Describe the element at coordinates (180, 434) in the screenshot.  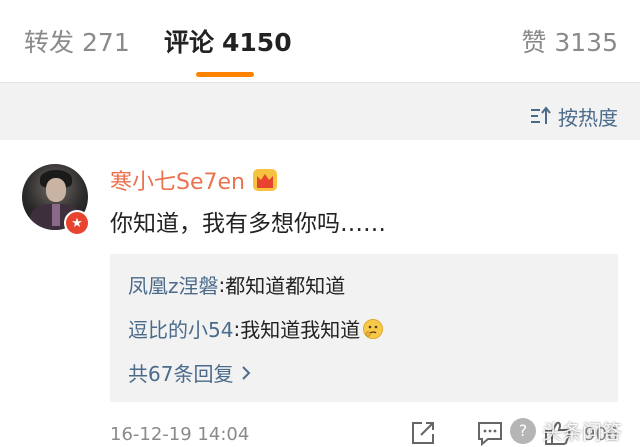
I see `comment-timestamp: 16-12-19 14:04` at that location.